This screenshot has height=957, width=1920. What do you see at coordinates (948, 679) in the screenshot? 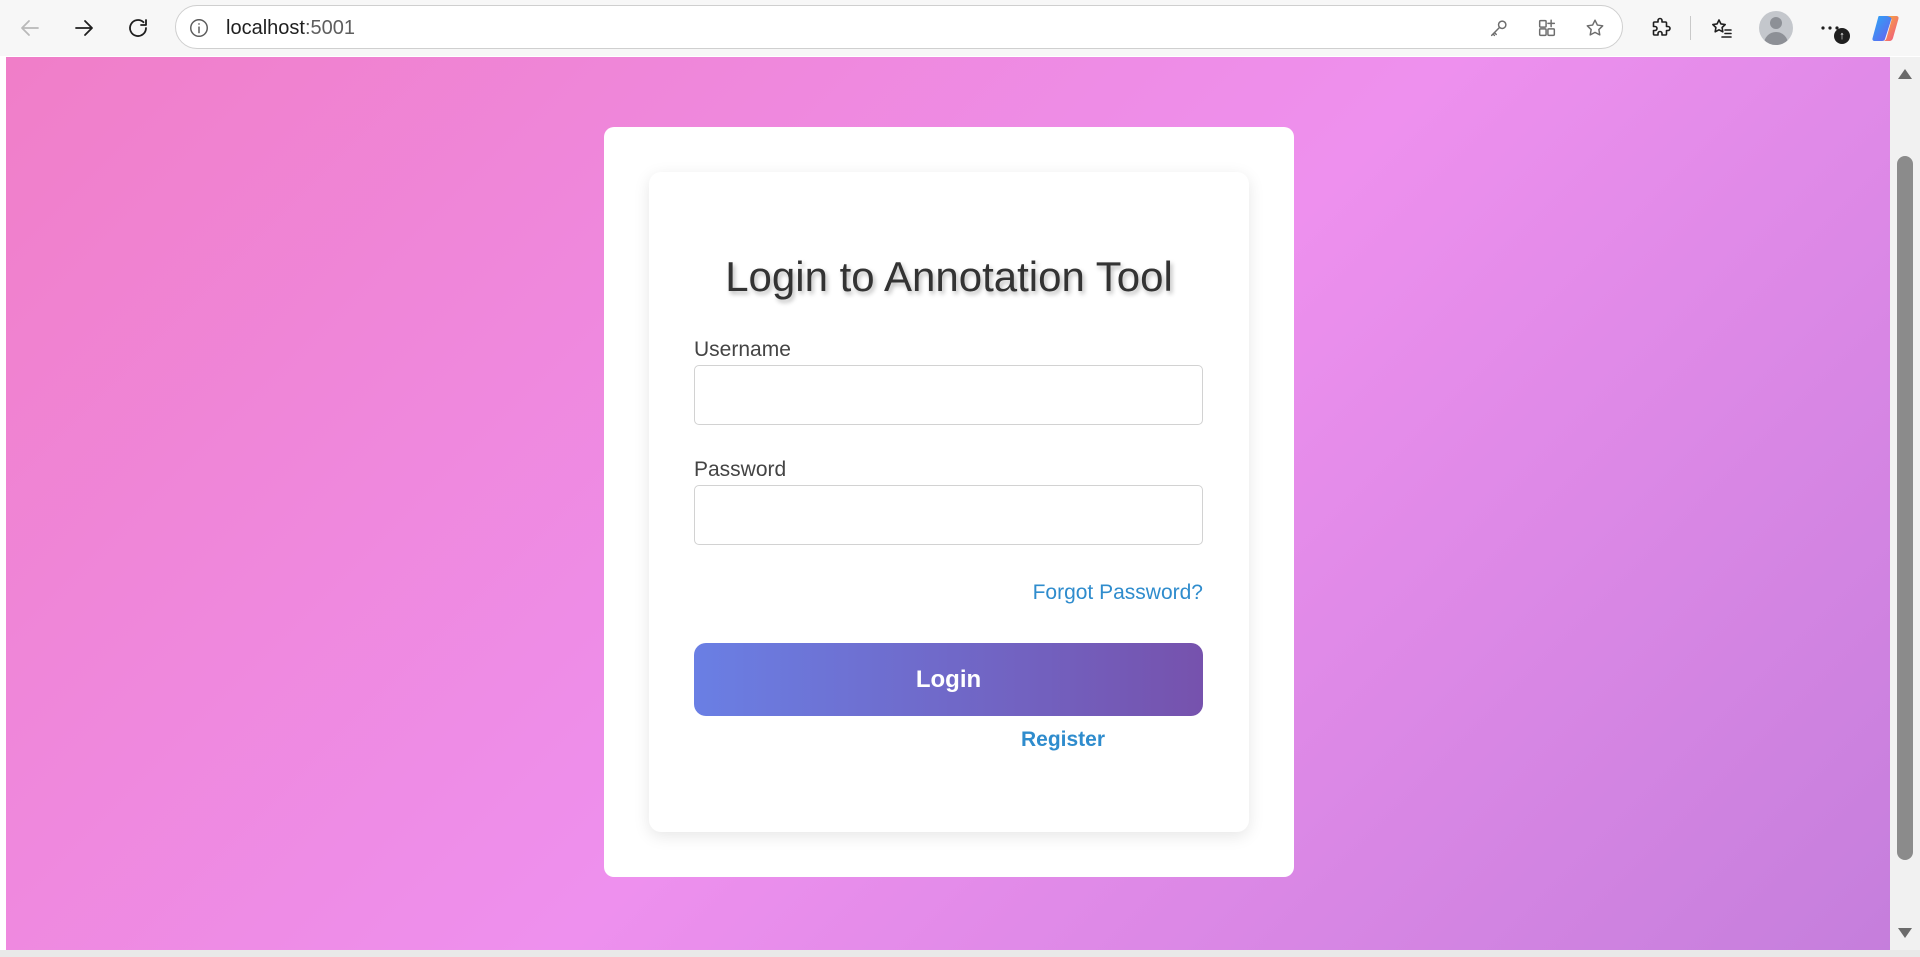
I see `login-button: Login` at bounding box center [948, 679].